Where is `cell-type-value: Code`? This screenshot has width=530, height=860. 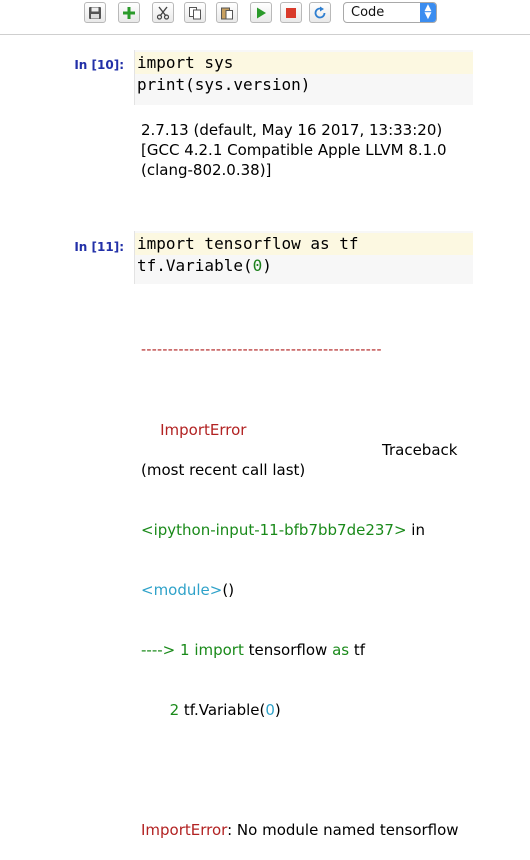 cell-type-value: Code is located at coordinates (368, 12).